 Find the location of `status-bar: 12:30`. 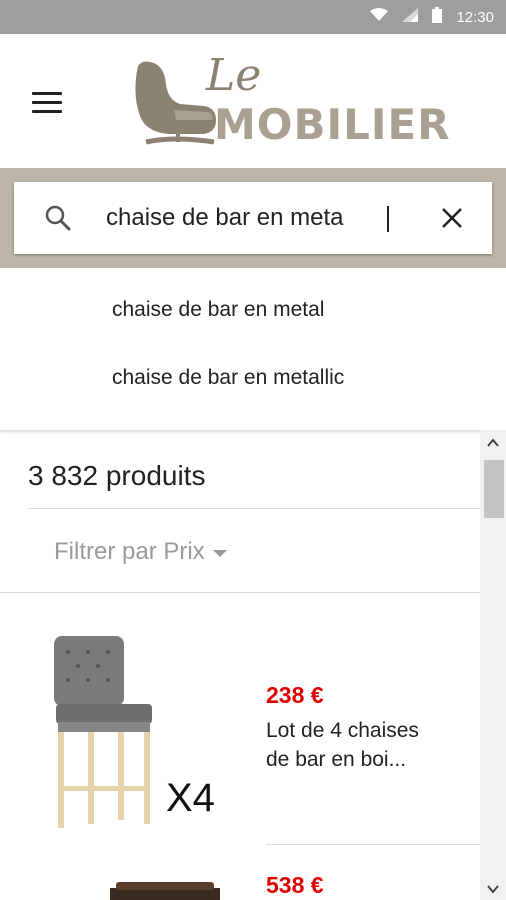

status-bar: 12:30 is located at coordinates (253, 17).